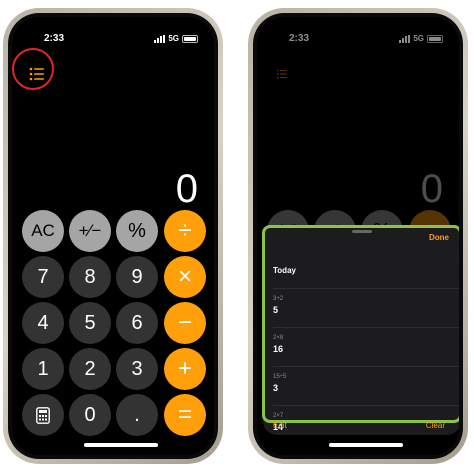 The image size is (474, 470). I want to click on calc-key: +, so click(185, 369).